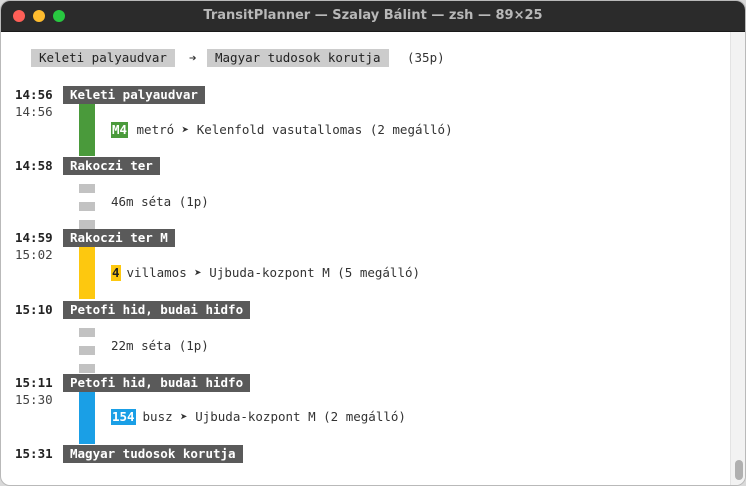 This screenshot has width=746, height=486. Describe the element at coordinates (34, 399) in the screenshot. I see `leg-departure-time: 15:30` at that location.